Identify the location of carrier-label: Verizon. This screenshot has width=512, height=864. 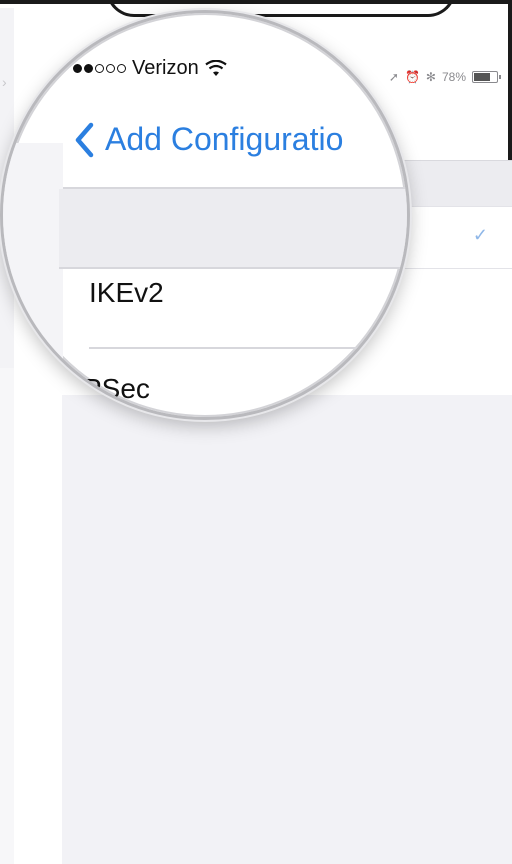
(165, 68).